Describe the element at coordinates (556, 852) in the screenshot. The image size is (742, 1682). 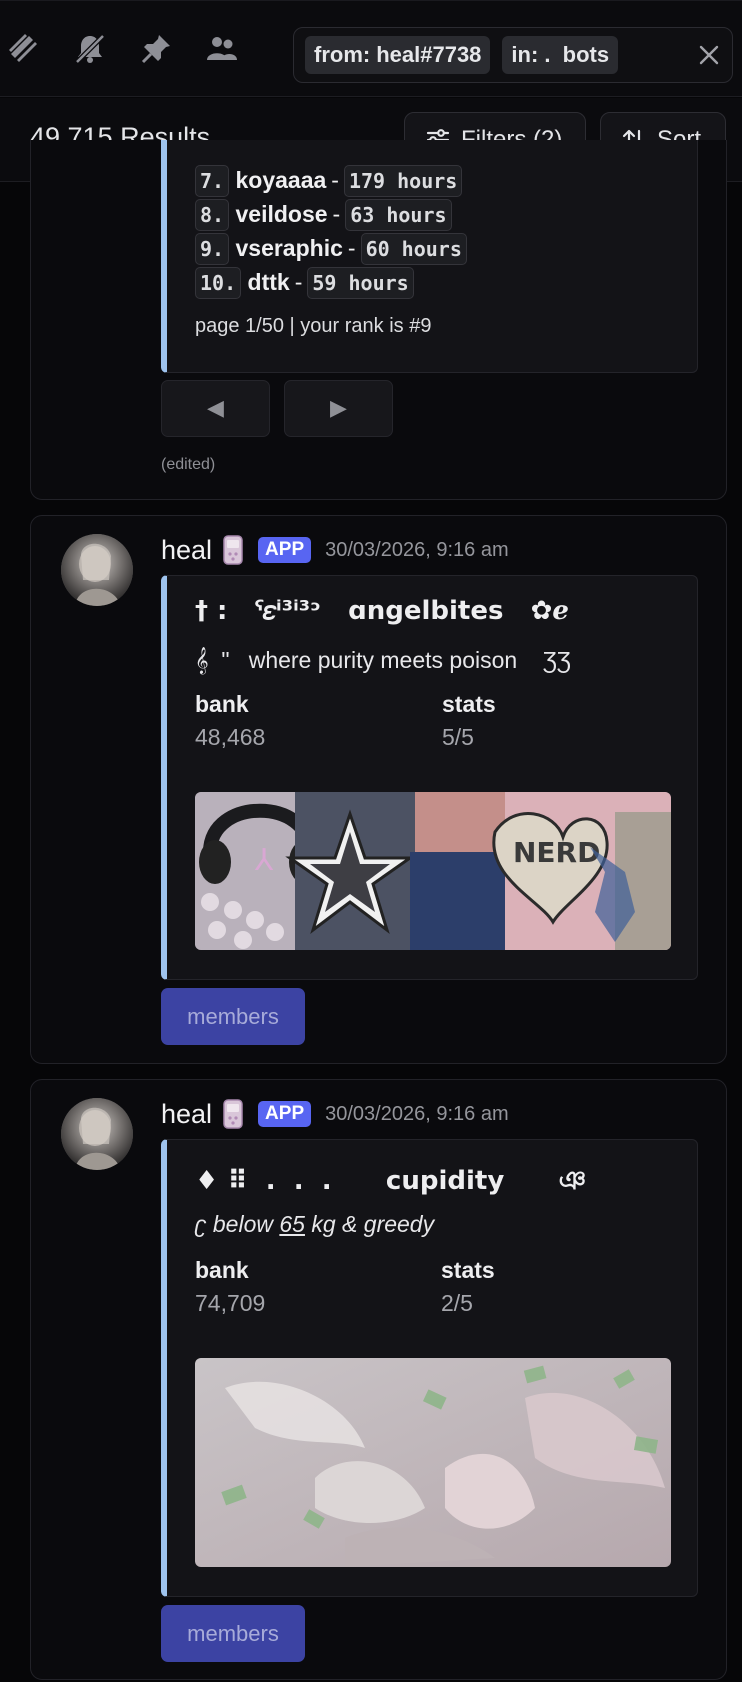
I see `svg-text: NERD` at that location.